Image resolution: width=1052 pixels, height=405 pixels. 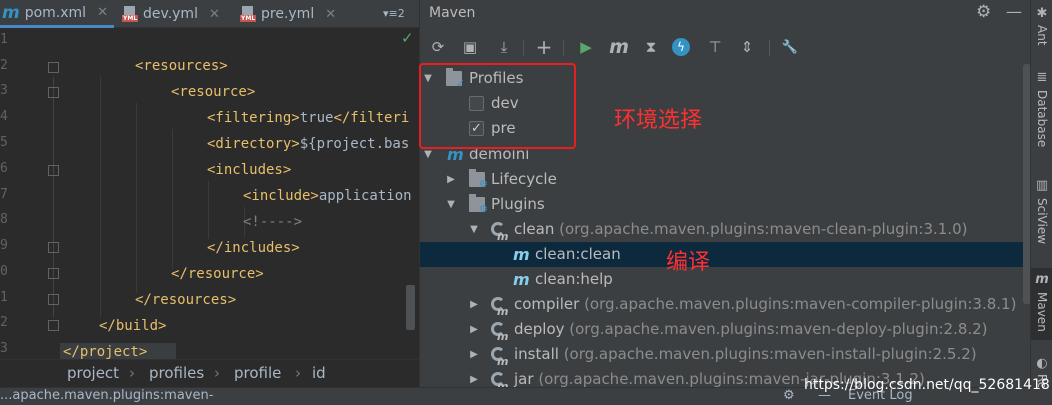 I want to click on maven-goal-icon: m, so click(x=521, y=254).